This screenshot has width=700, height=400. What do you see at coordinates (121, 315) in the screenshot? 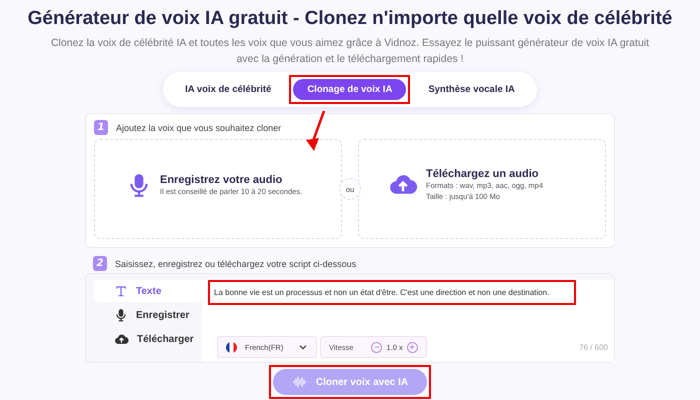
I see `microphone-icon` at bounding box center [121, 315].